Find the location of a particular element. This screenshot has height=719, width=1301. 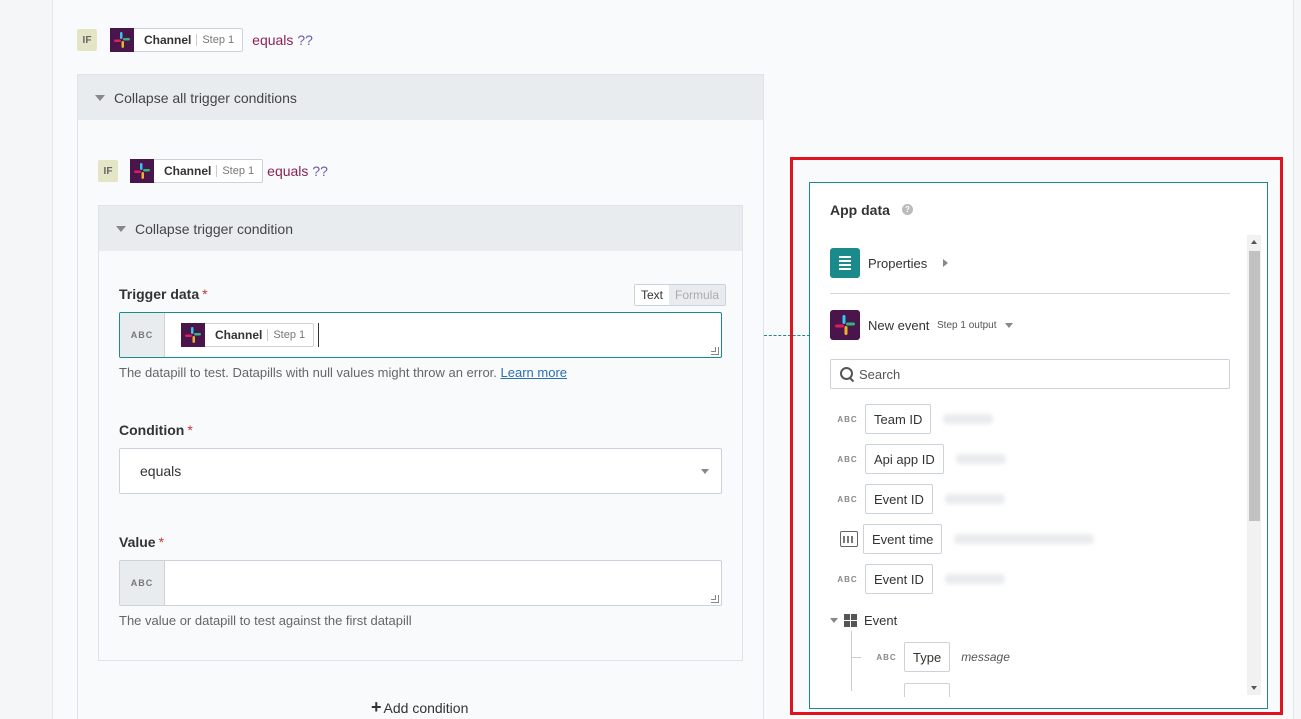

text-mode-option: Text is located at coordinates (652, 295).